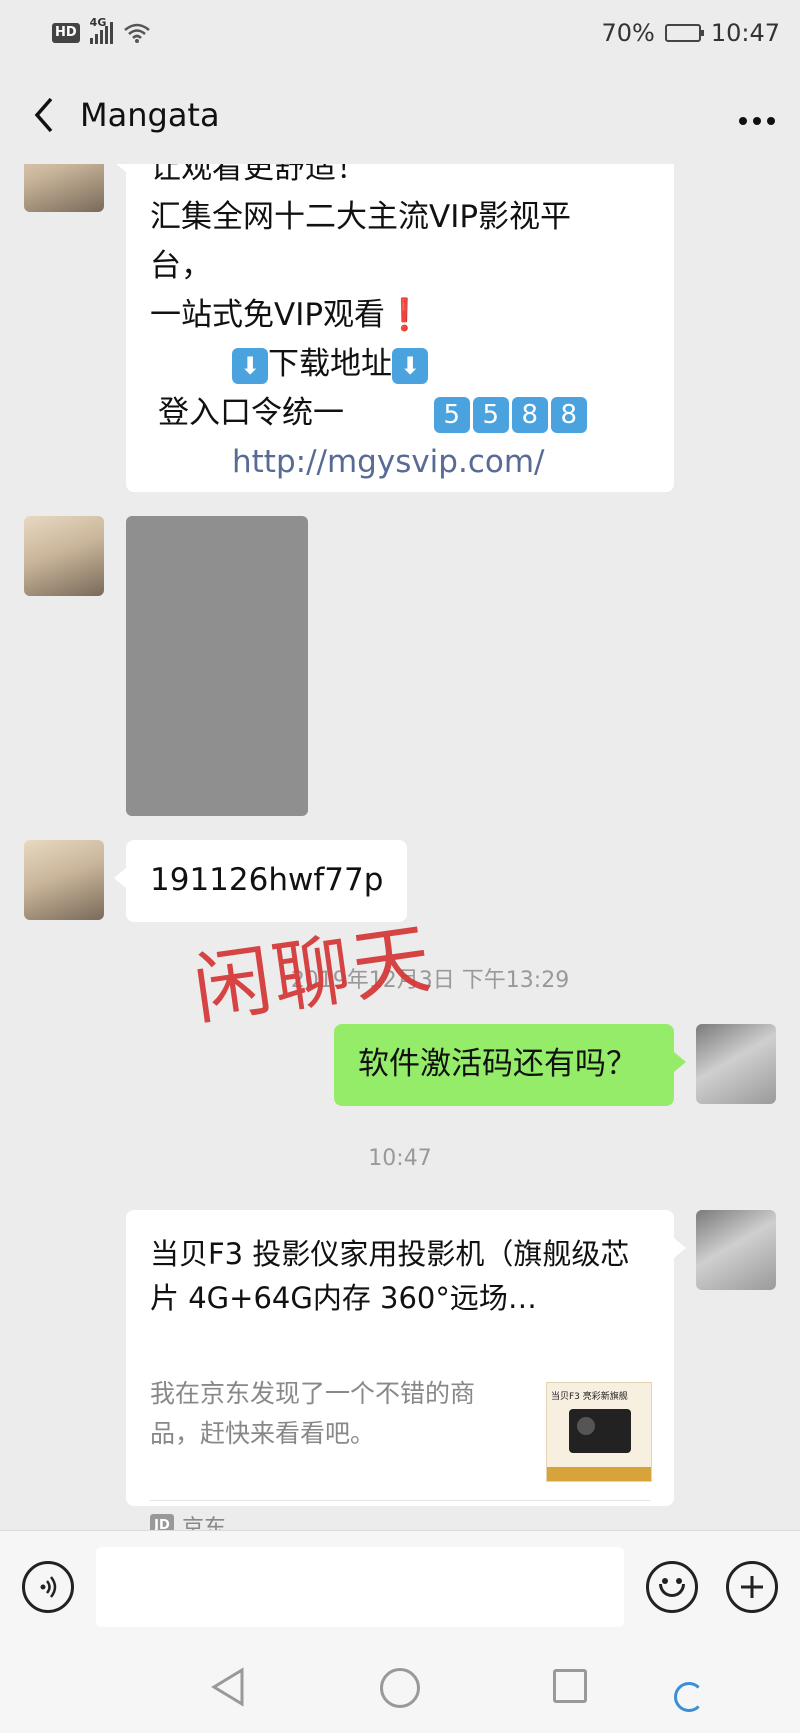 This screenshot has height=1733, width=800. I want to click on battery-icon, so click(684, 33).